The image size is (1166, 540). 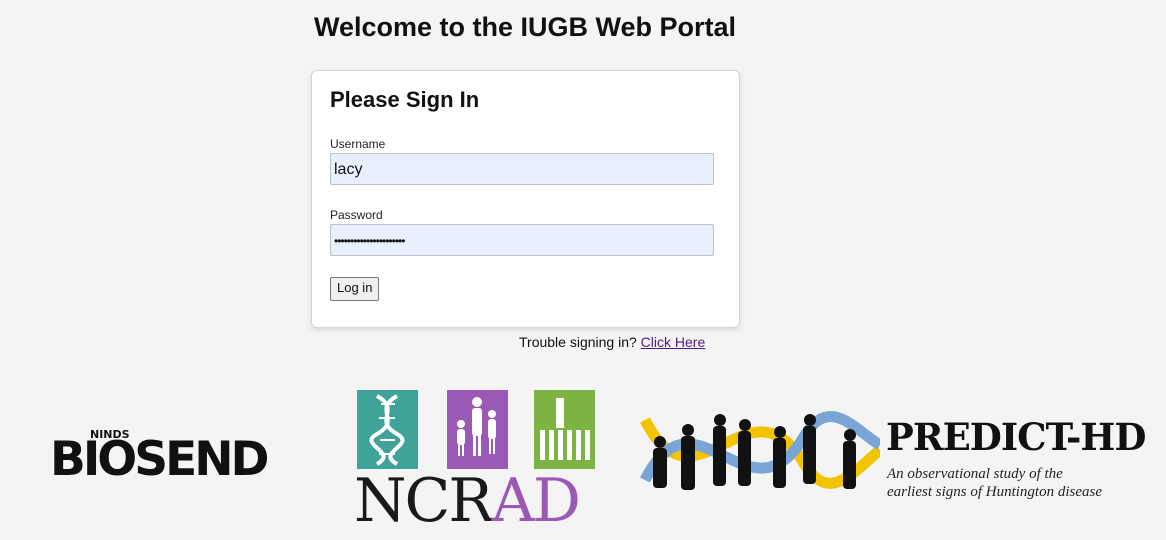 What do you see at coordinates (522, 169) in the screenshot?
I see `username-input: lacy` at bounding box center [522, 169].